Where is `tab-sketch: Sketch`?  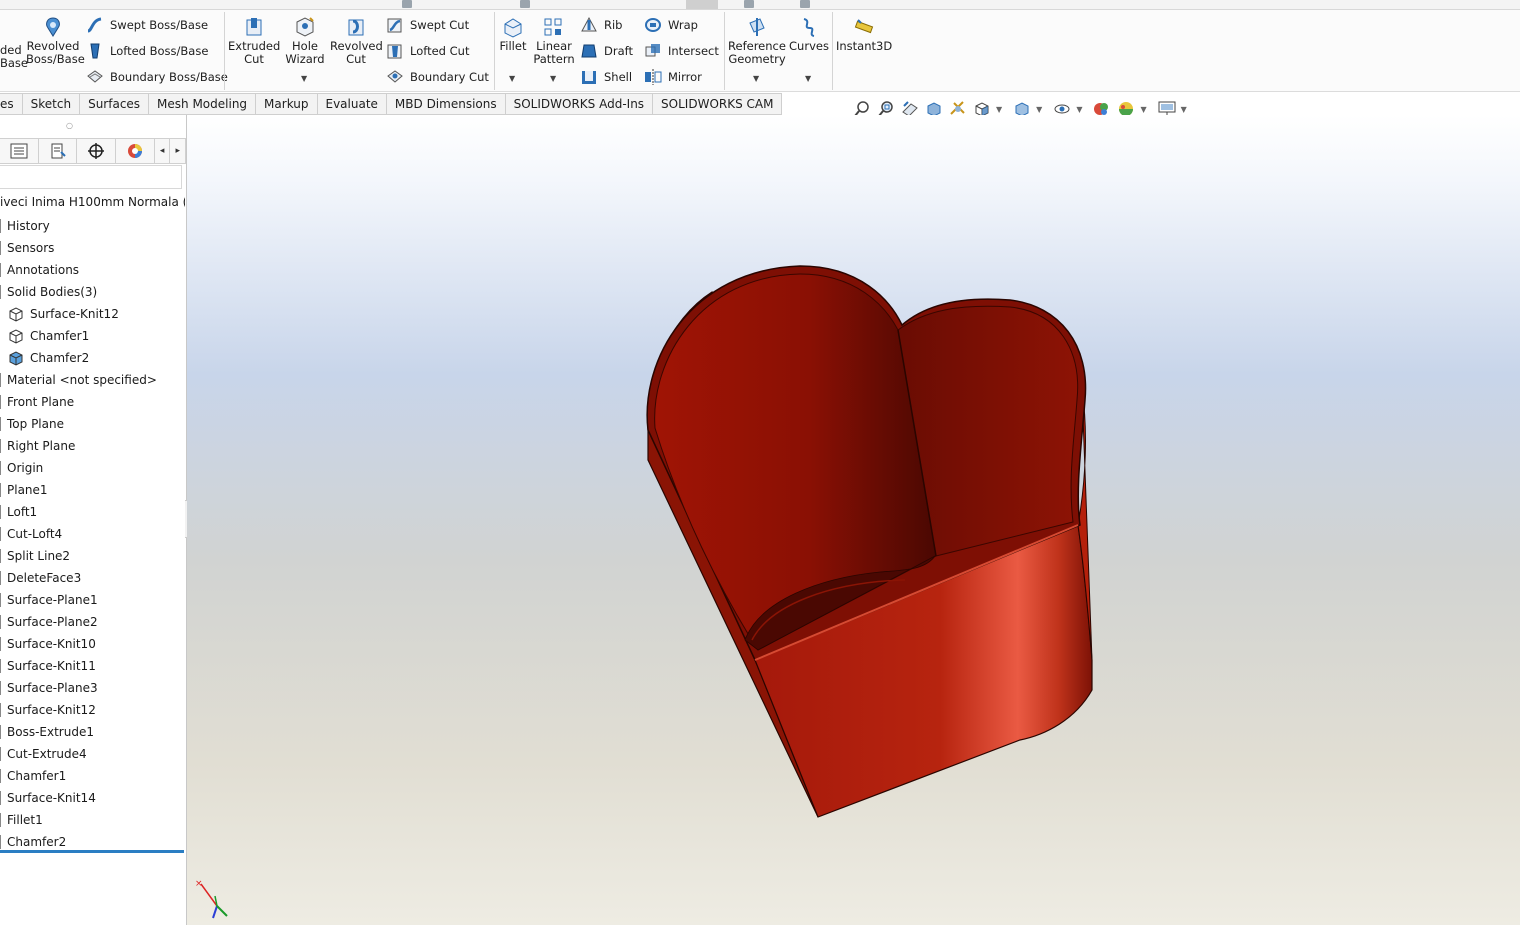
tab-sketch: Sketch is located at coordinates (51, 104).